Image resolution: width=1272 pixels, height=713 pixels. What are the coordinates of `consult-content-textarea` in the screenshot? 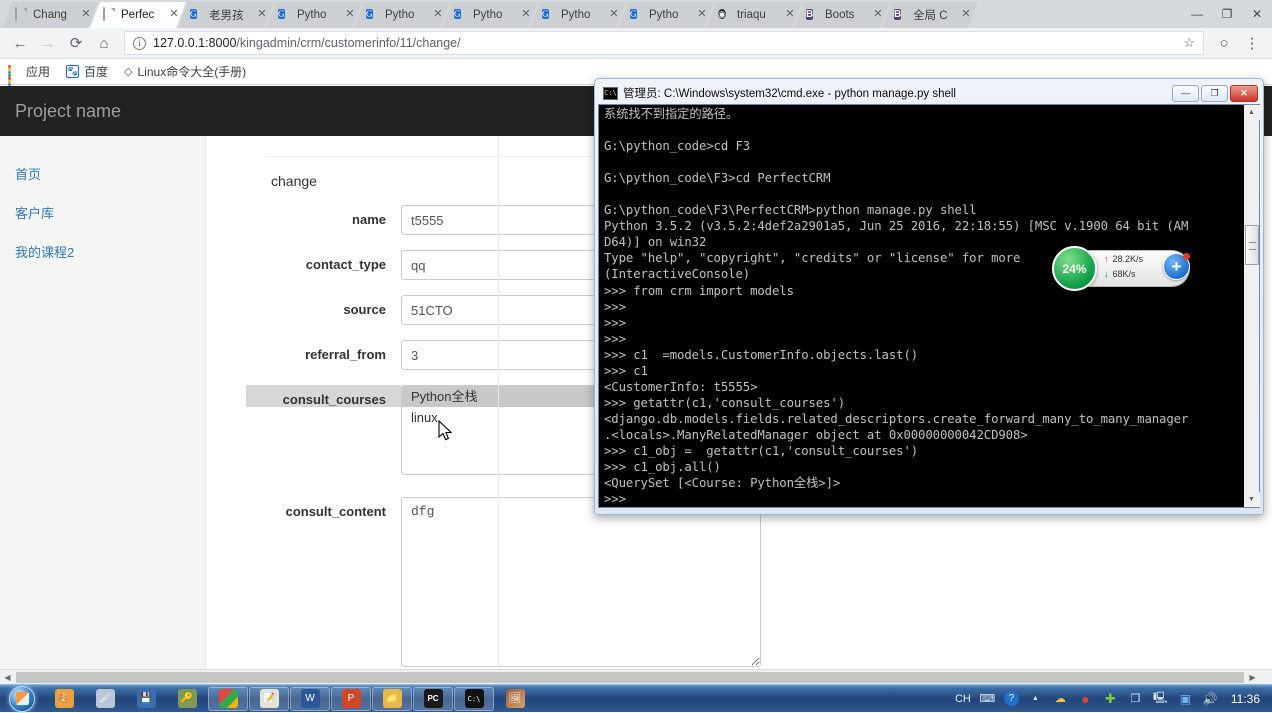 It's located at (581, 582).